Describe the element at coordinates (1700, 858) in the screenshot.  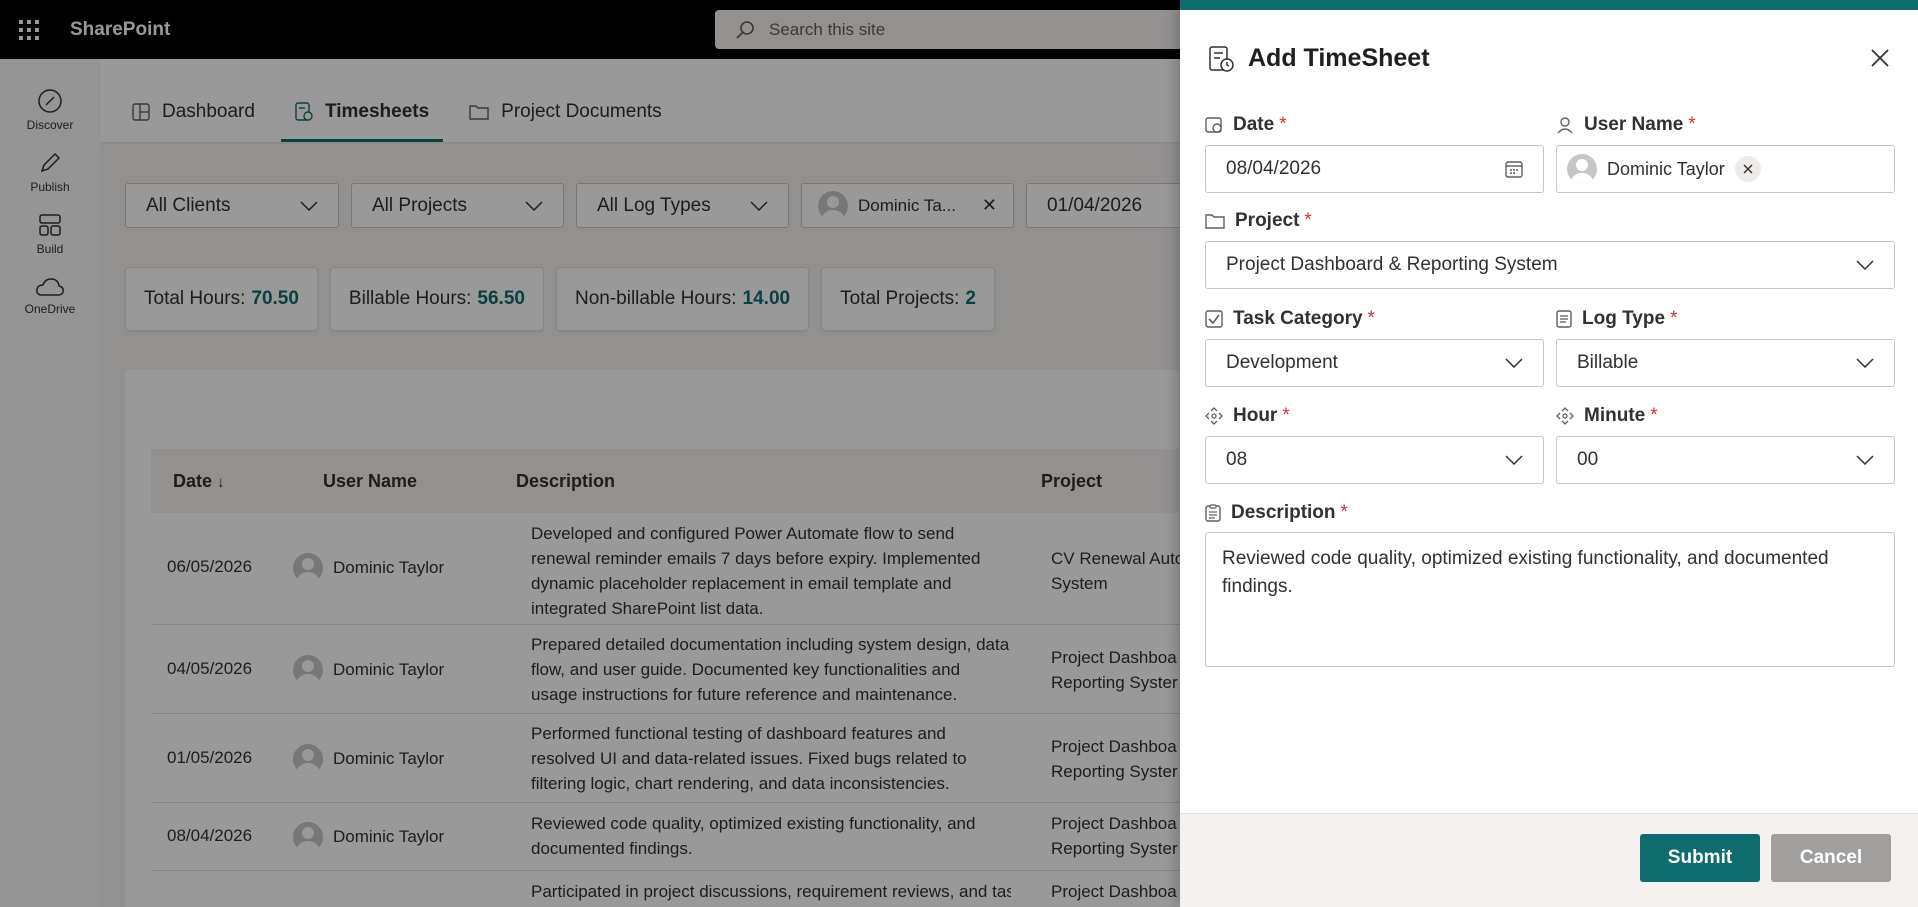
I see `submit-button: Submit` at that location.